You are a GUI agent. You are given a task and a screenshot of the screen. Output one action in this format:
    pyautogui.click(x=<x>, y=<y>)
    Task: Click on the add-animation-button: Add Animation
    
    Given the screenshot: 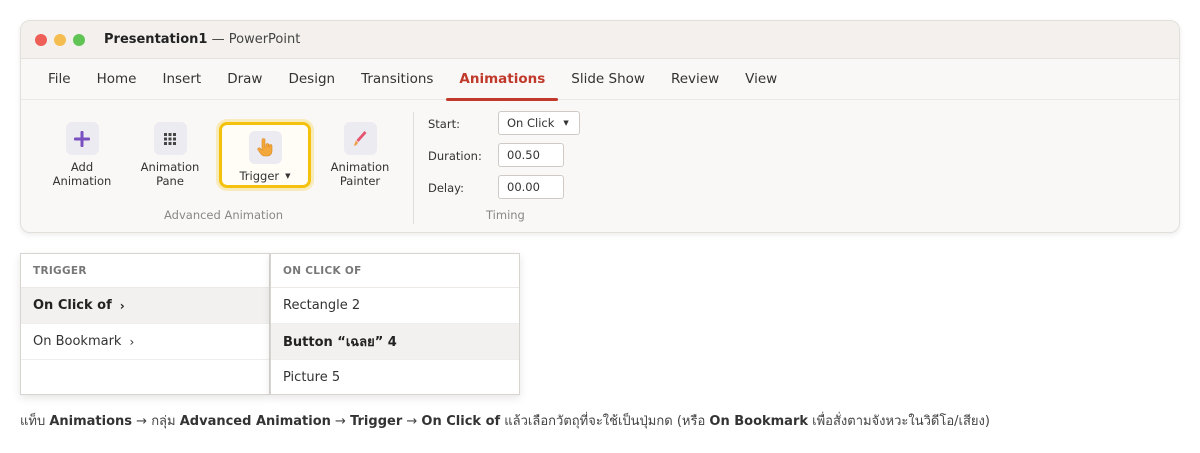 What is the action you would take?
    pyautogui.click(x=82, y=155)
    